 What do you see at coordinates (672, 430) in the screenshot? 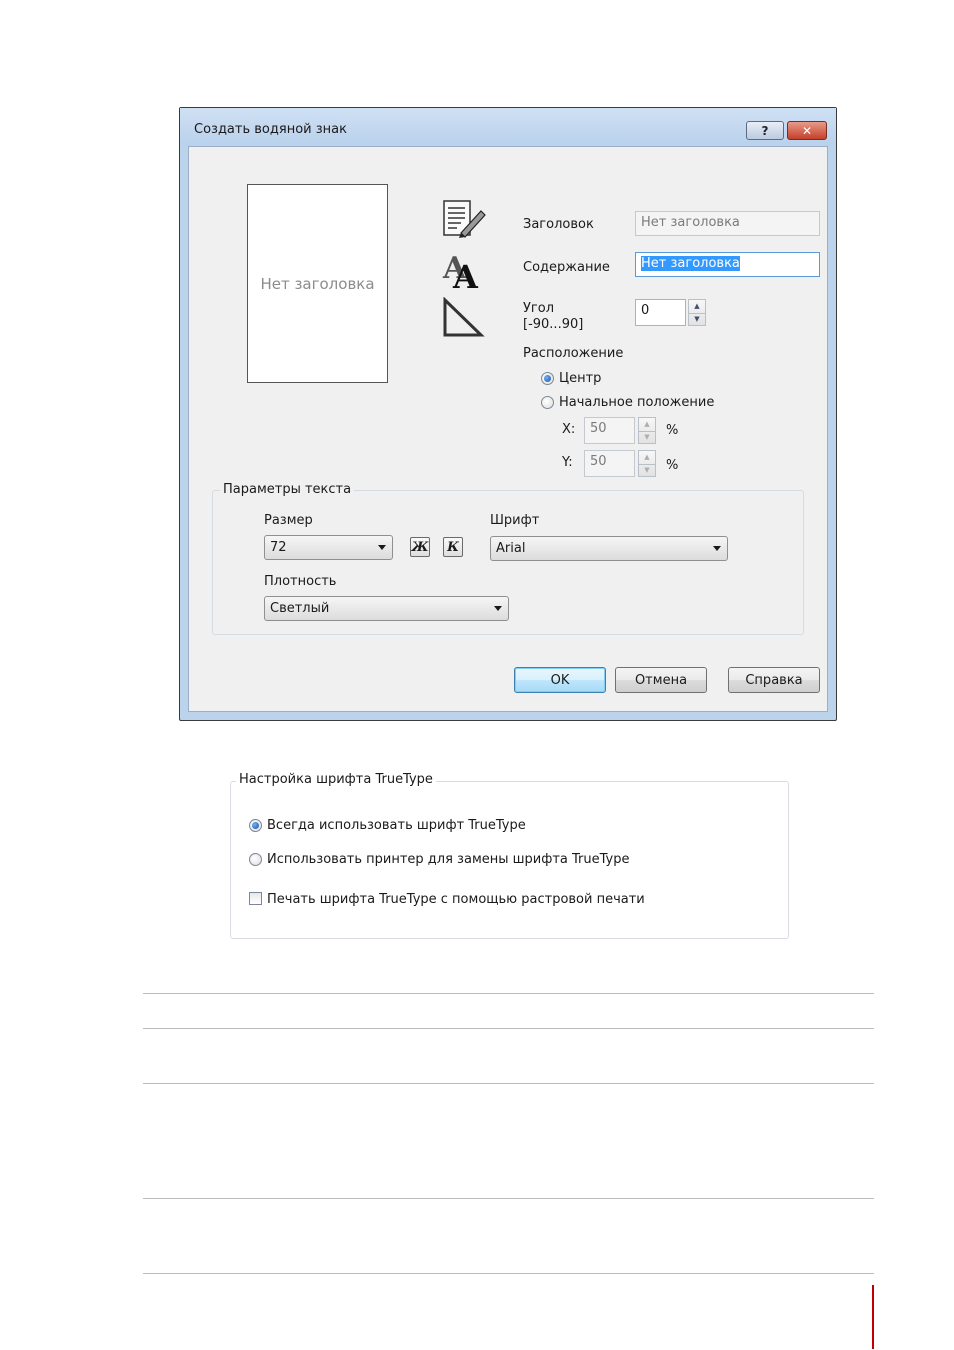
I see `x-unit: %` at bounding box center [672, 430].